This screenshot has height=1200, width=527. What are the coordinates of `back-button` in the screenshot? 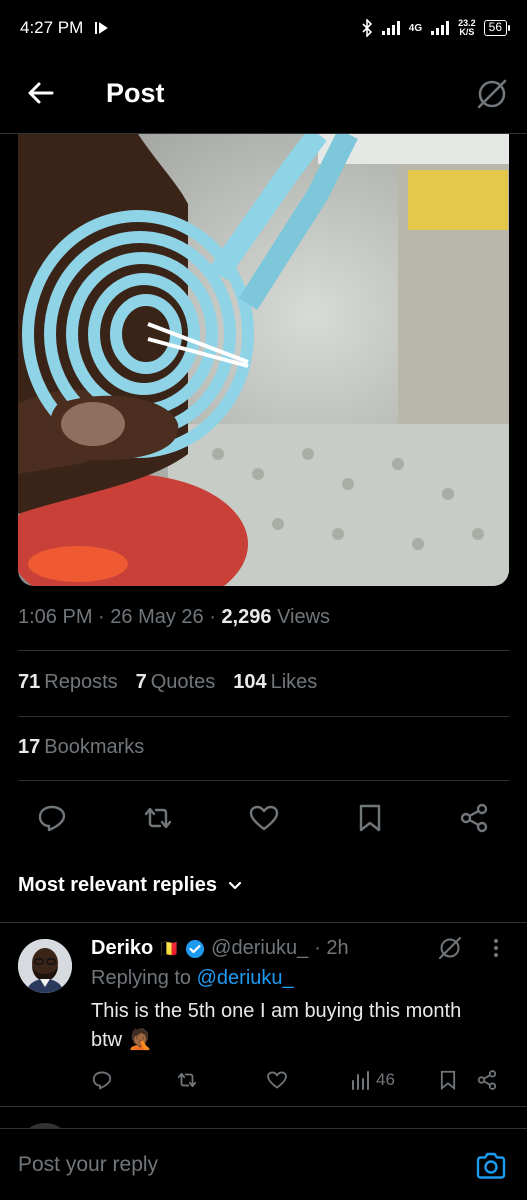 It's located at (41, 93).